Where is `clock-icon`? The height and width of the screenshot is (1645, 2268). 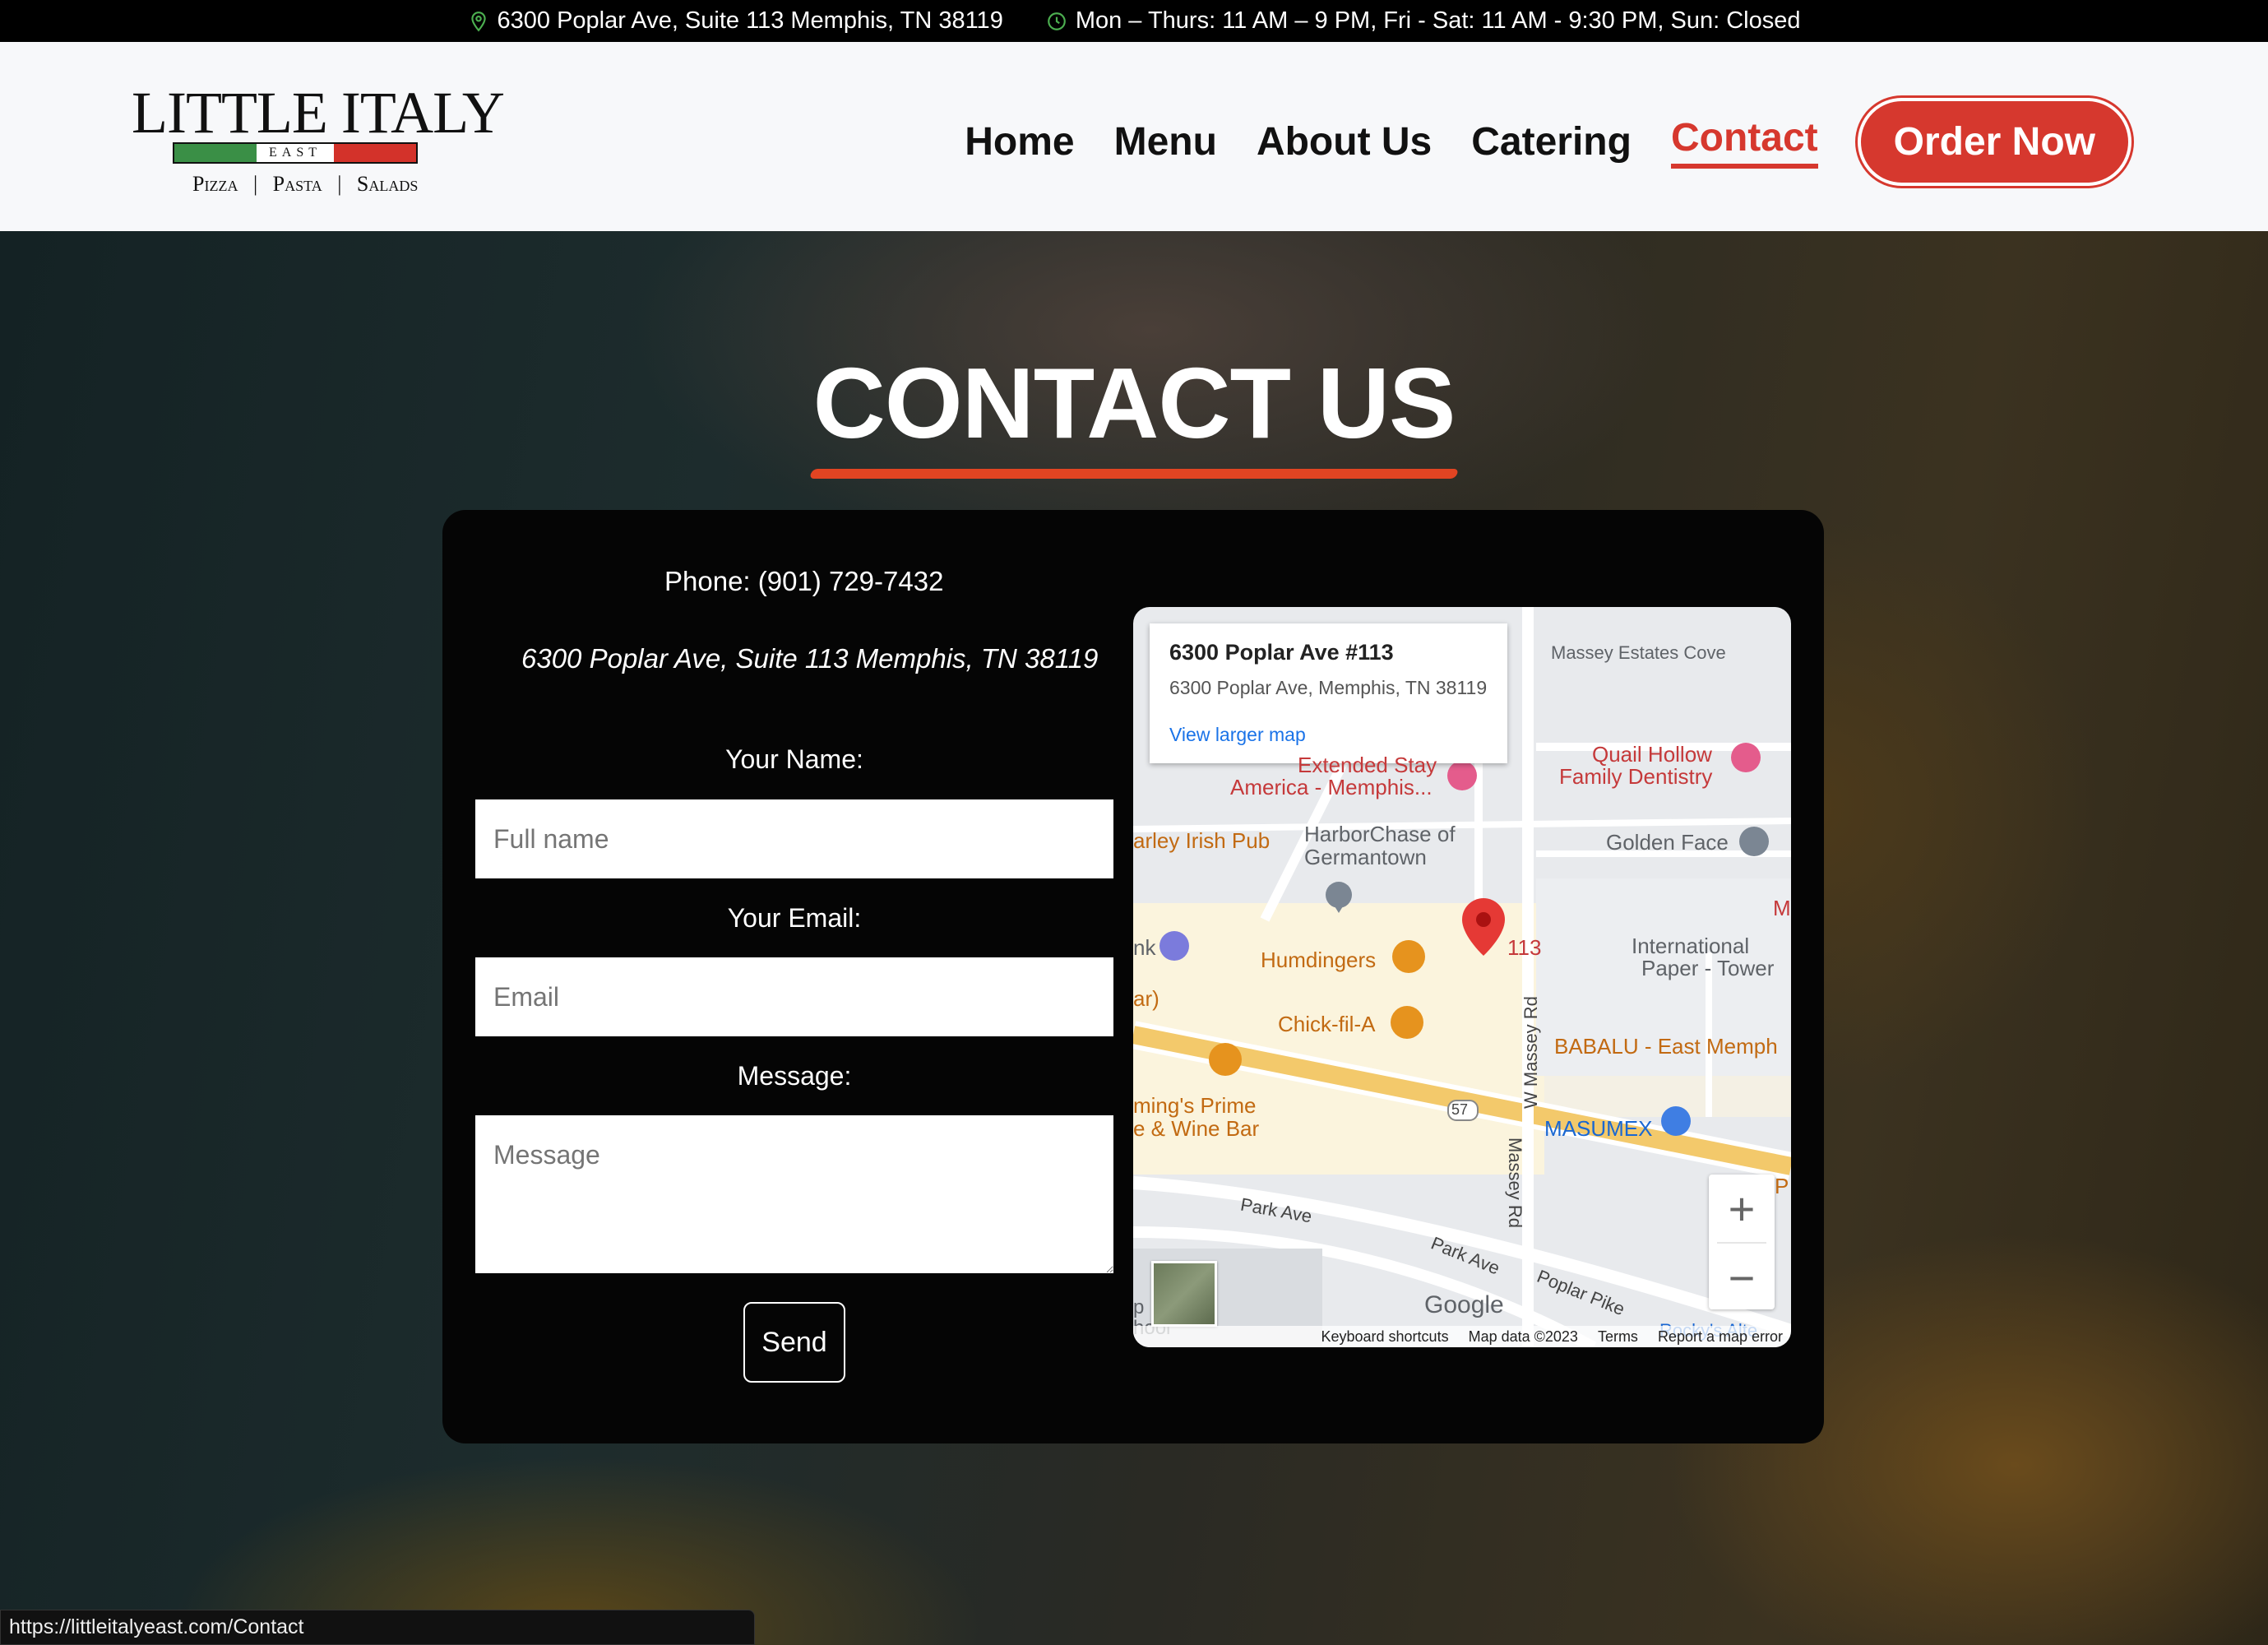
clock-icon is located at coordinates (1056, 21).